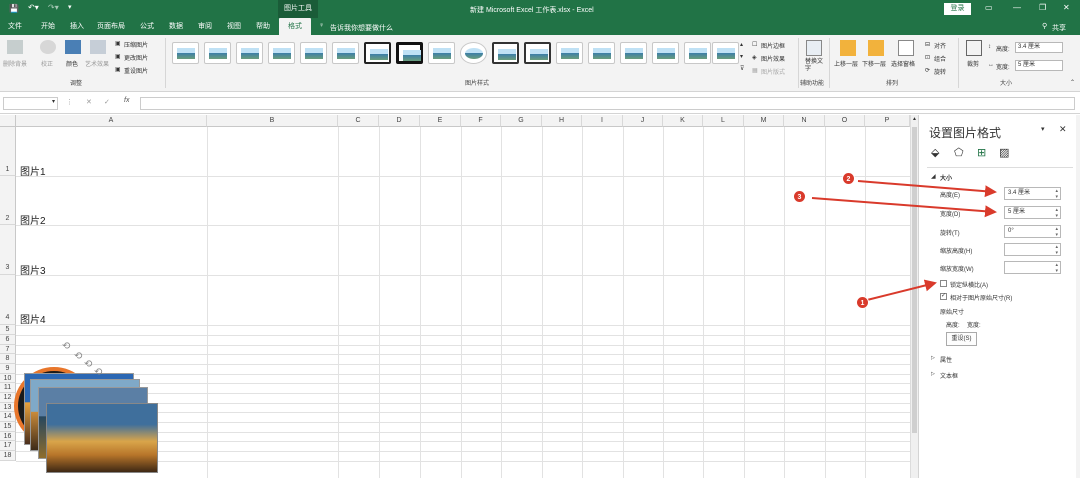 Image resolution: width=1080 pixels, height=478 pixels. What do you see at coordinates (862, 302) in the screenshot?
I see `badge-1: 1` at bounding box center [862, 302].